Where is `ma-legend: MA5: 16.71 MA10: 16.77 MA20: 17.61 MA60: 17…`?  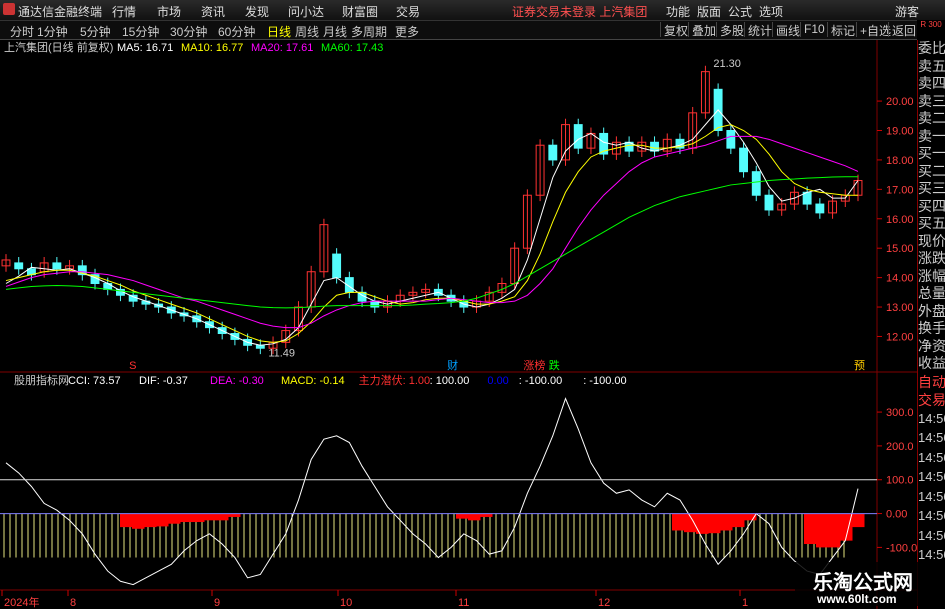 ma-legend: MA5: 16.71 MA10: 16.77 MA20: 17.61 MA60: 17… is located at coordinates (250, 48).